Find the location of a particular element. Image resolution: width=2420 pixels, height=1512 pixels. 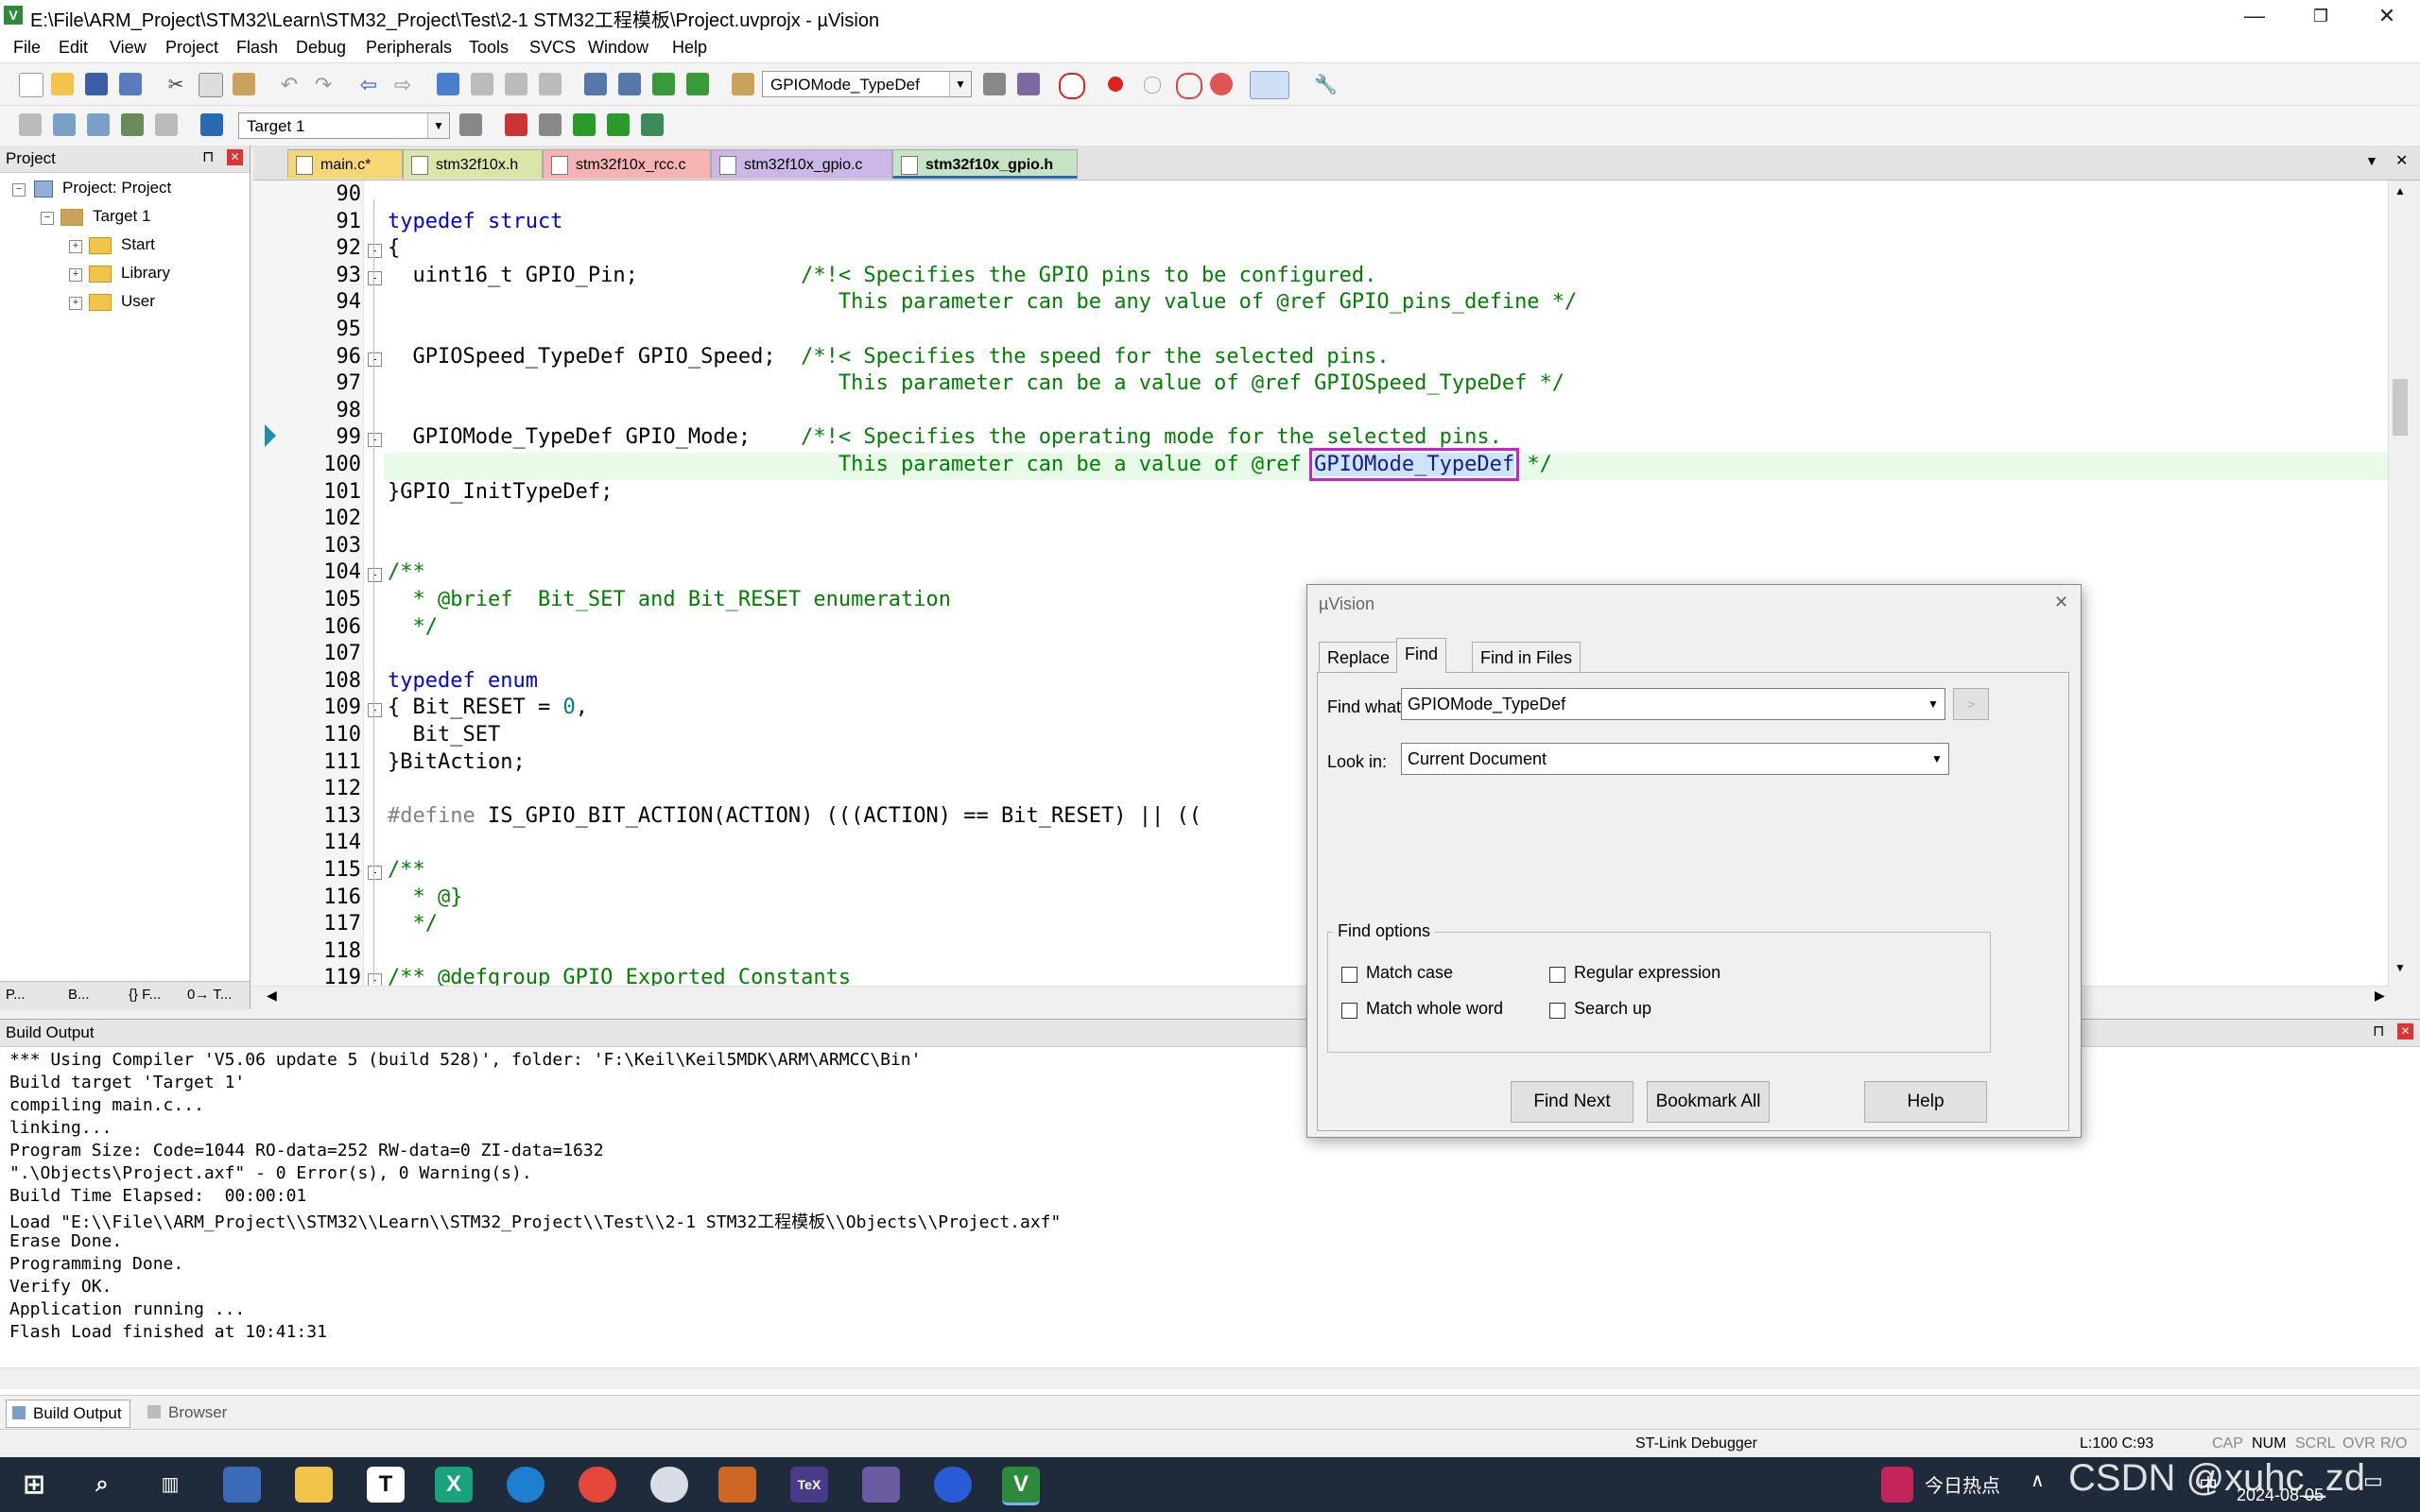

prev-bookmark-icon is located at coordinates (482, 84).